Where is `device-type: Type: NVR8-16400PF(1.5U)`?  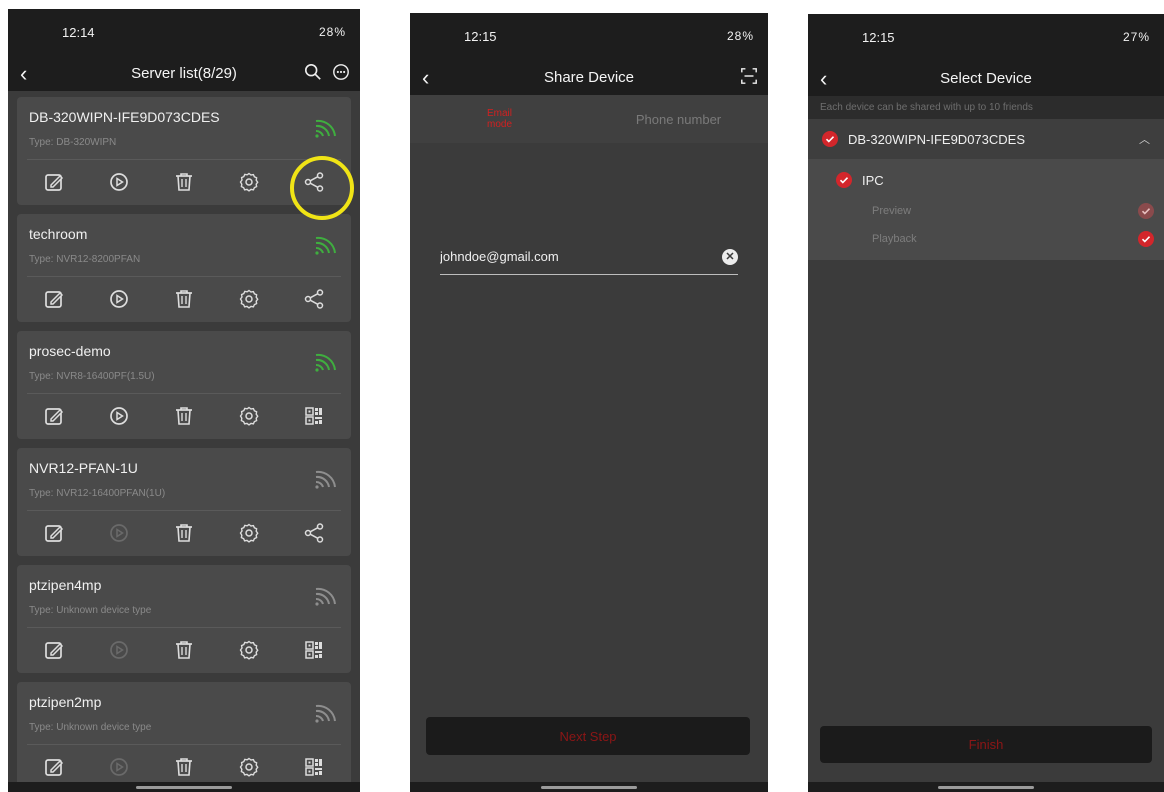
device-type: Type: NVR8-16400PF(1.5U) is located at coordinates (92, 376).